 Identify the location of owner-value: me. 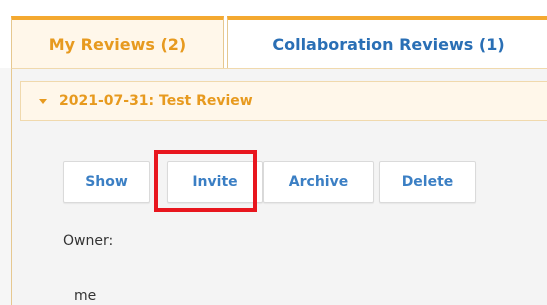
(85, 296).